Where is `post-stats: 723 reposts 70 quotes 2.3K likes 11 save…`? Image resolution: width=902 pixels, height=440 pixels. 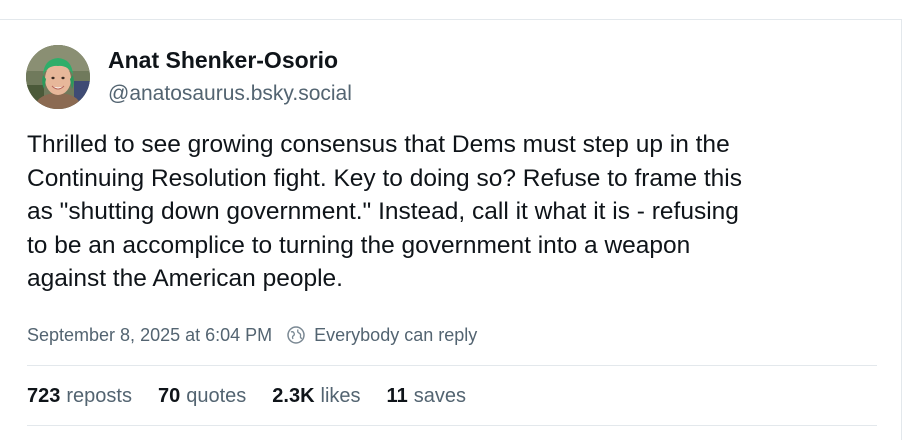 post-stats: 723 reposts 70 quotes 2.3K likes 11 save… is located at coordinates (259, 396).